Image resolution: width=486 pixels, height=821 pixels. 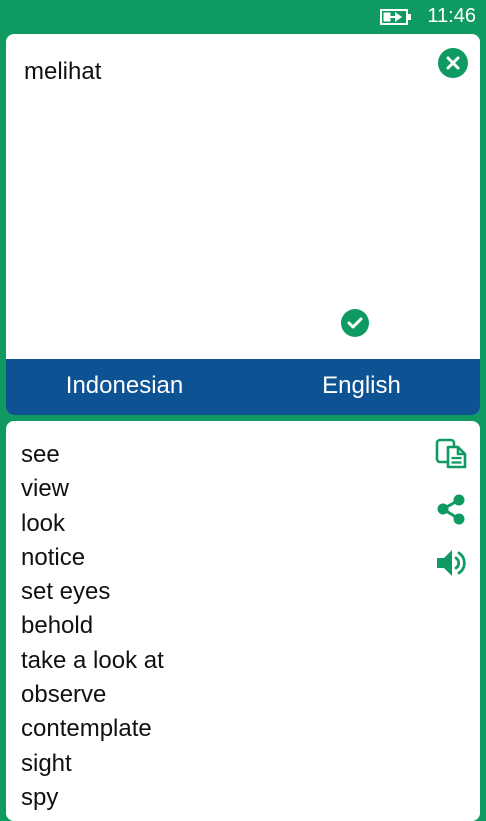 What do you see at coordinates (451, 454) in the screenshot?
I see `copy-icon` at bounding box center [451, 454].